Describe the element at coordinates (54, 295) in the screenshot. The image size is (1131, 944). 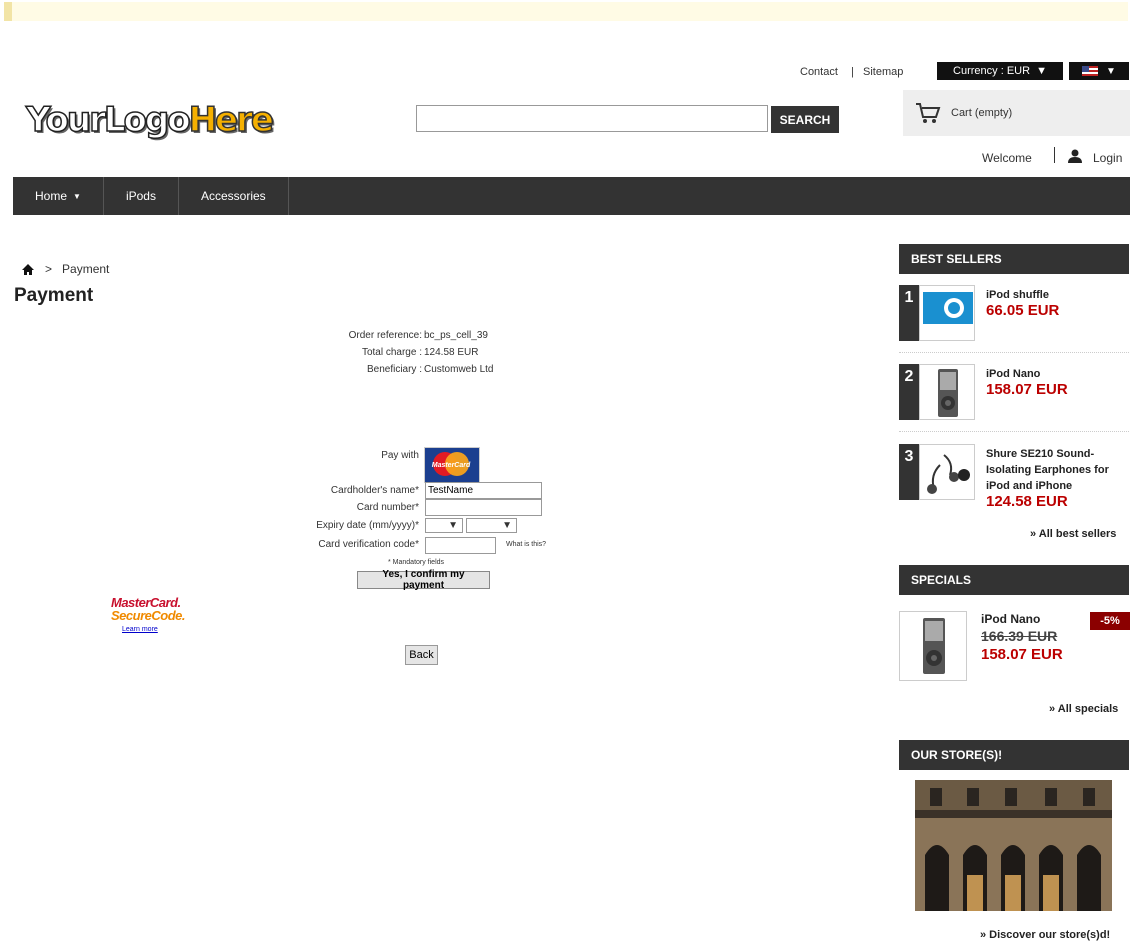
I see `page-title: Payment` at that location.